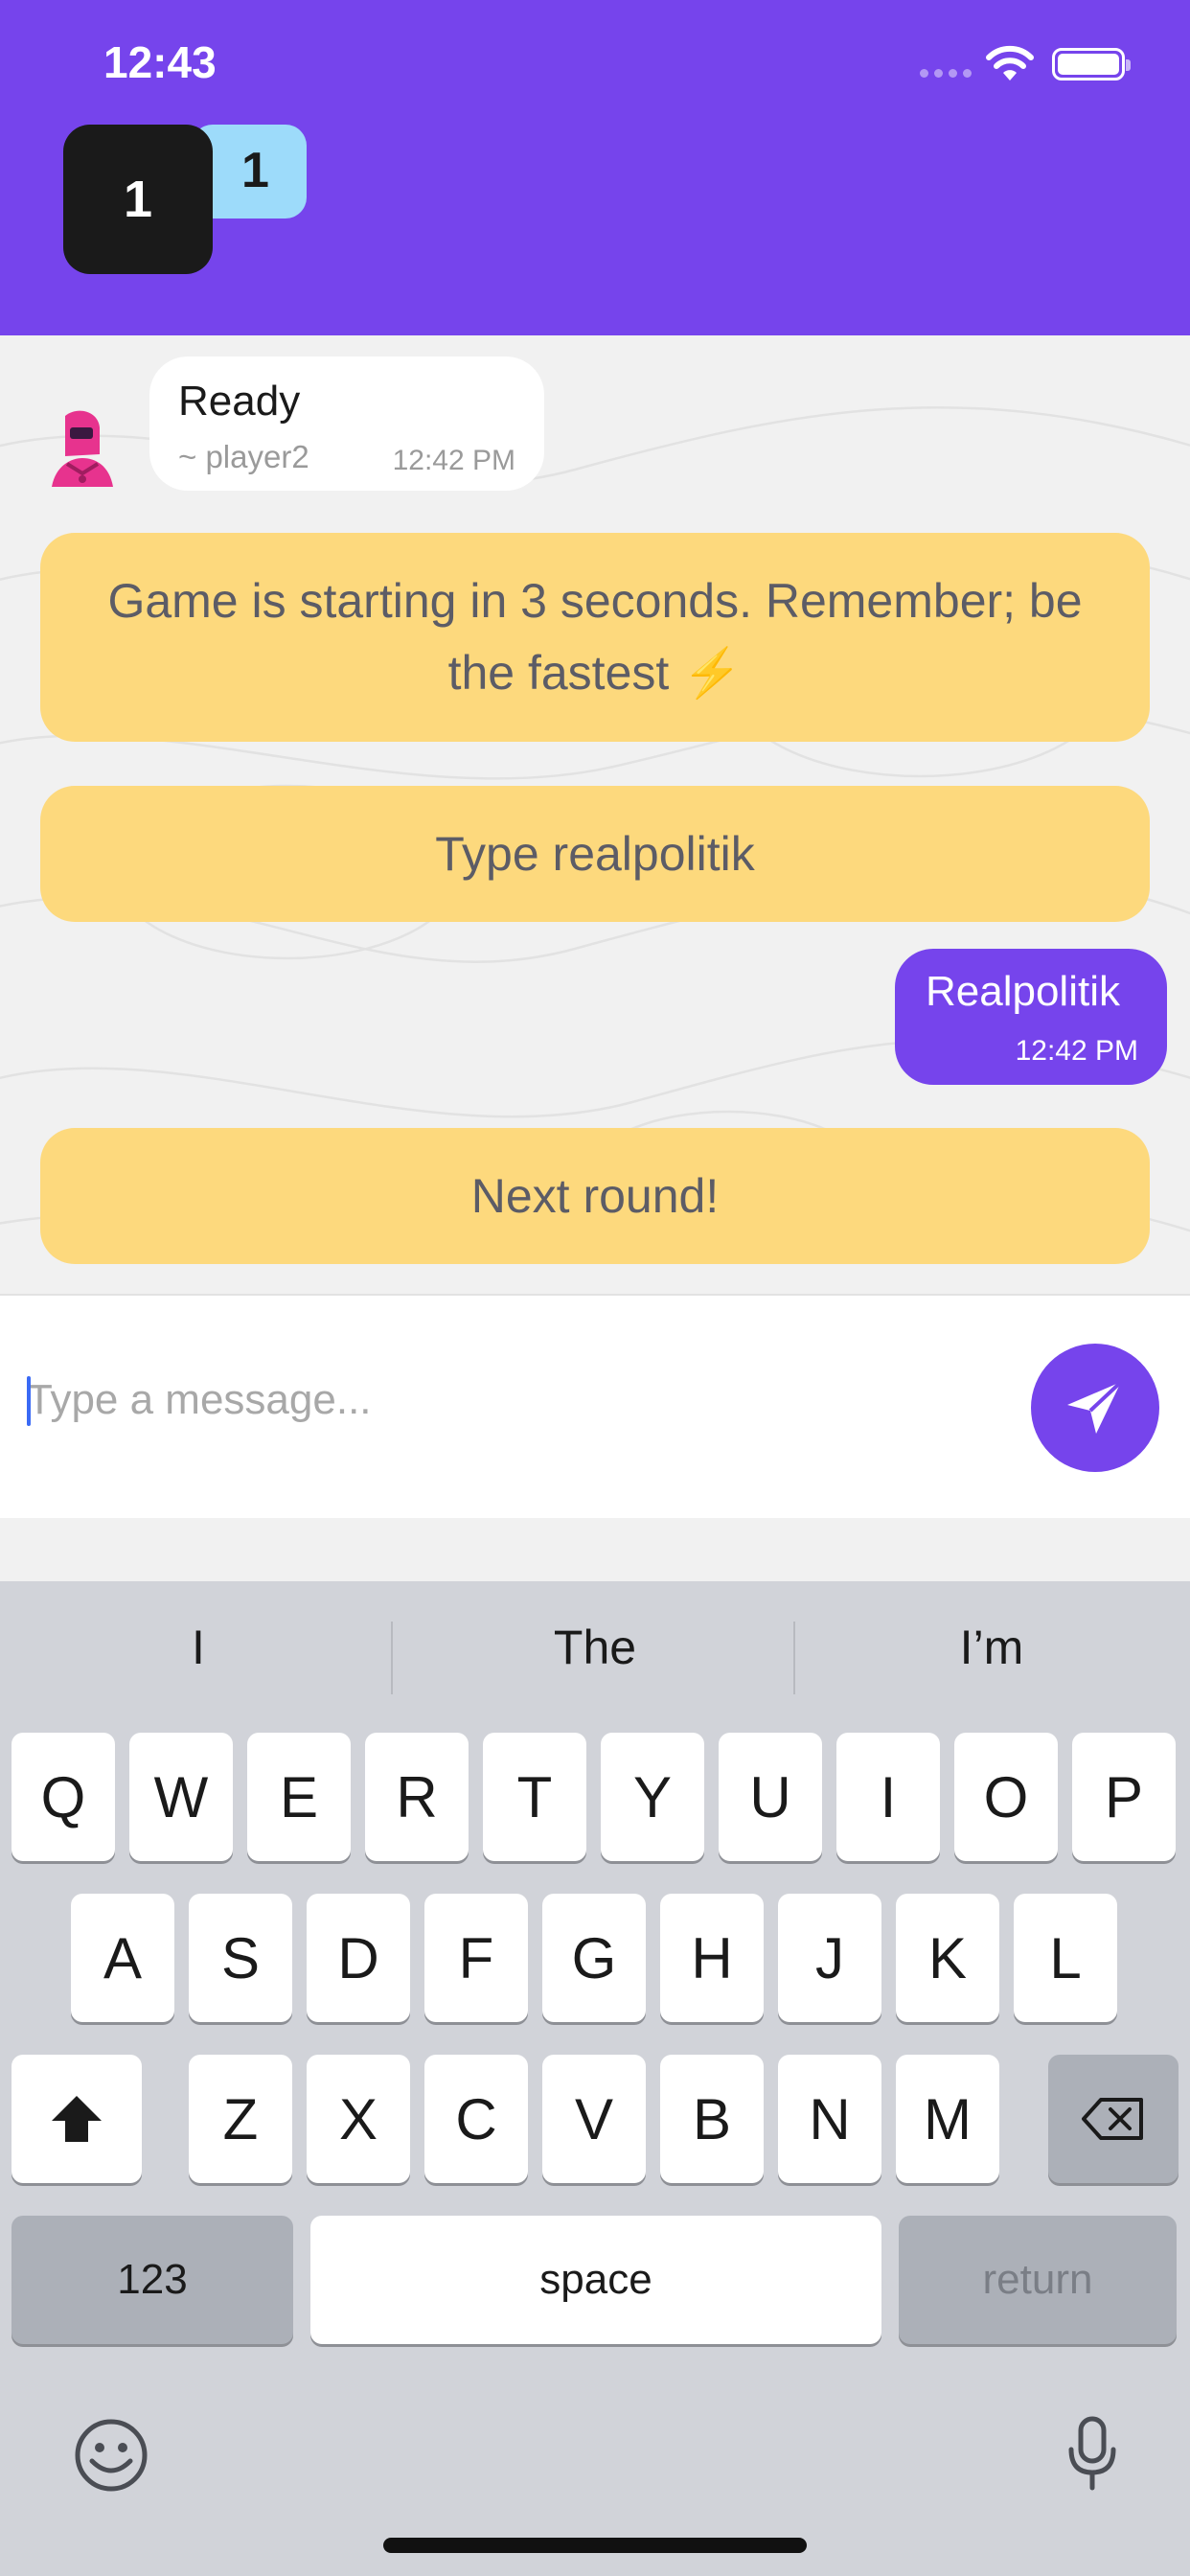 This screenshot has width=1190, height=2576. What do you see at coordinates (1038, 2280) in the screenshot?
I see `return-key: return` at bounding box center [1038, 2280].